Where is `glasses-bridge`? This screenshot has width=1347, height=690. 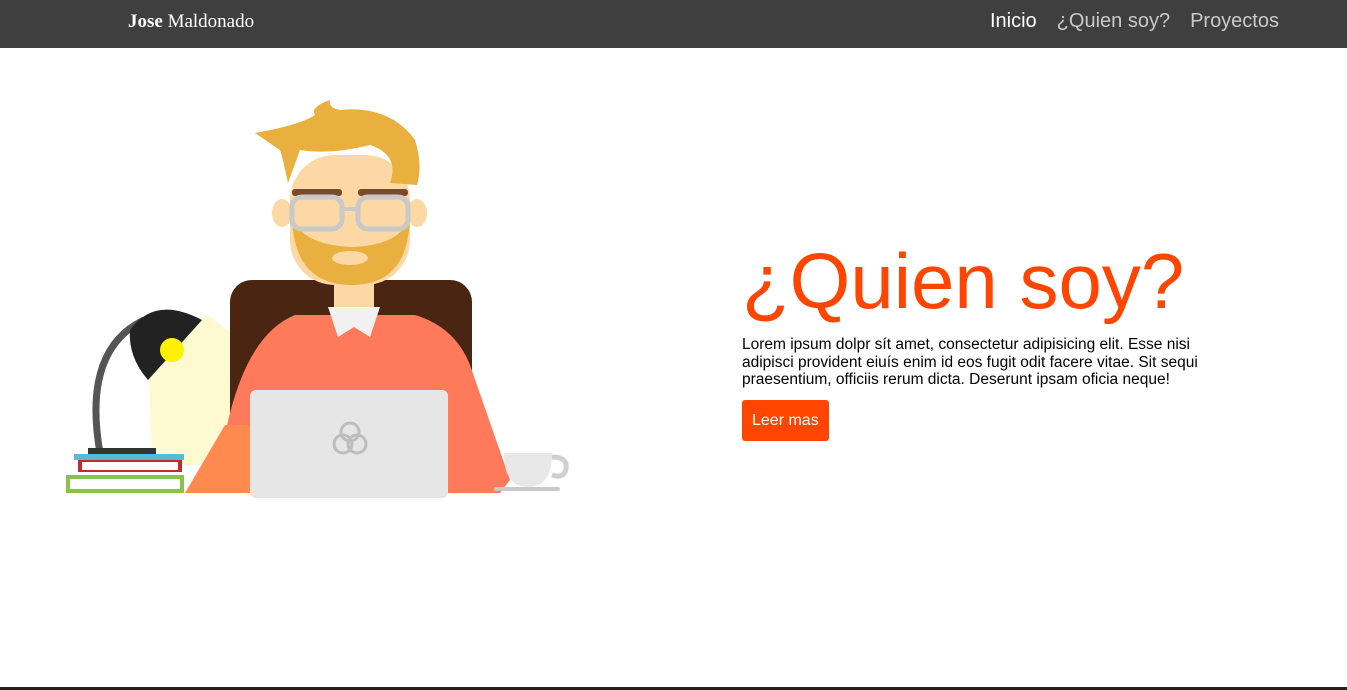
glasses-bridge is located at coordinates (350, 209).